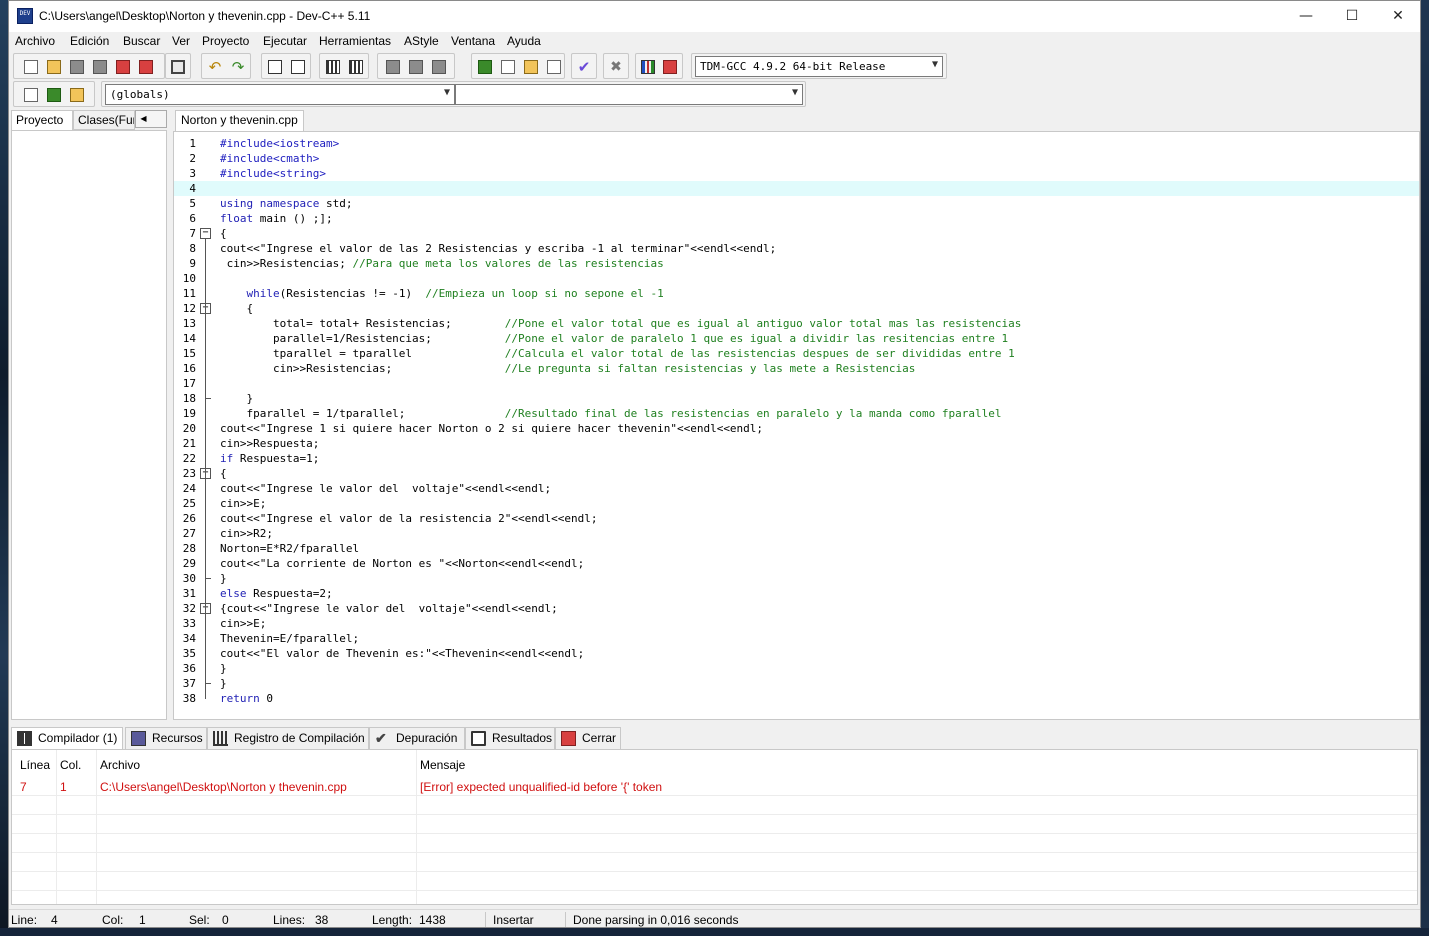  Describe the element at coordinates (442, 765) in the screenshot. I see `column-header-mensaje: Mensaje` at that location.